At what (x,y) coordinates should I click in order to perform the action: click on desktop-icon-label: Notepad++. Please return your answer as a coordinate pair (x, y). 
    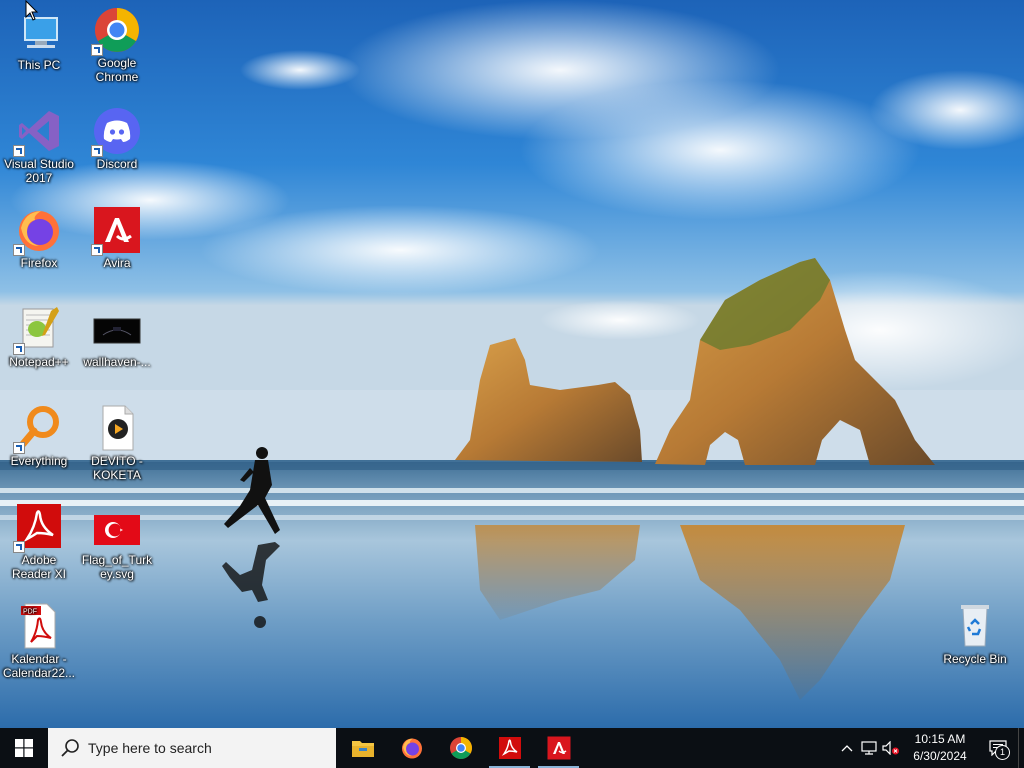
    Looking at the image, I should click on (39, 362).